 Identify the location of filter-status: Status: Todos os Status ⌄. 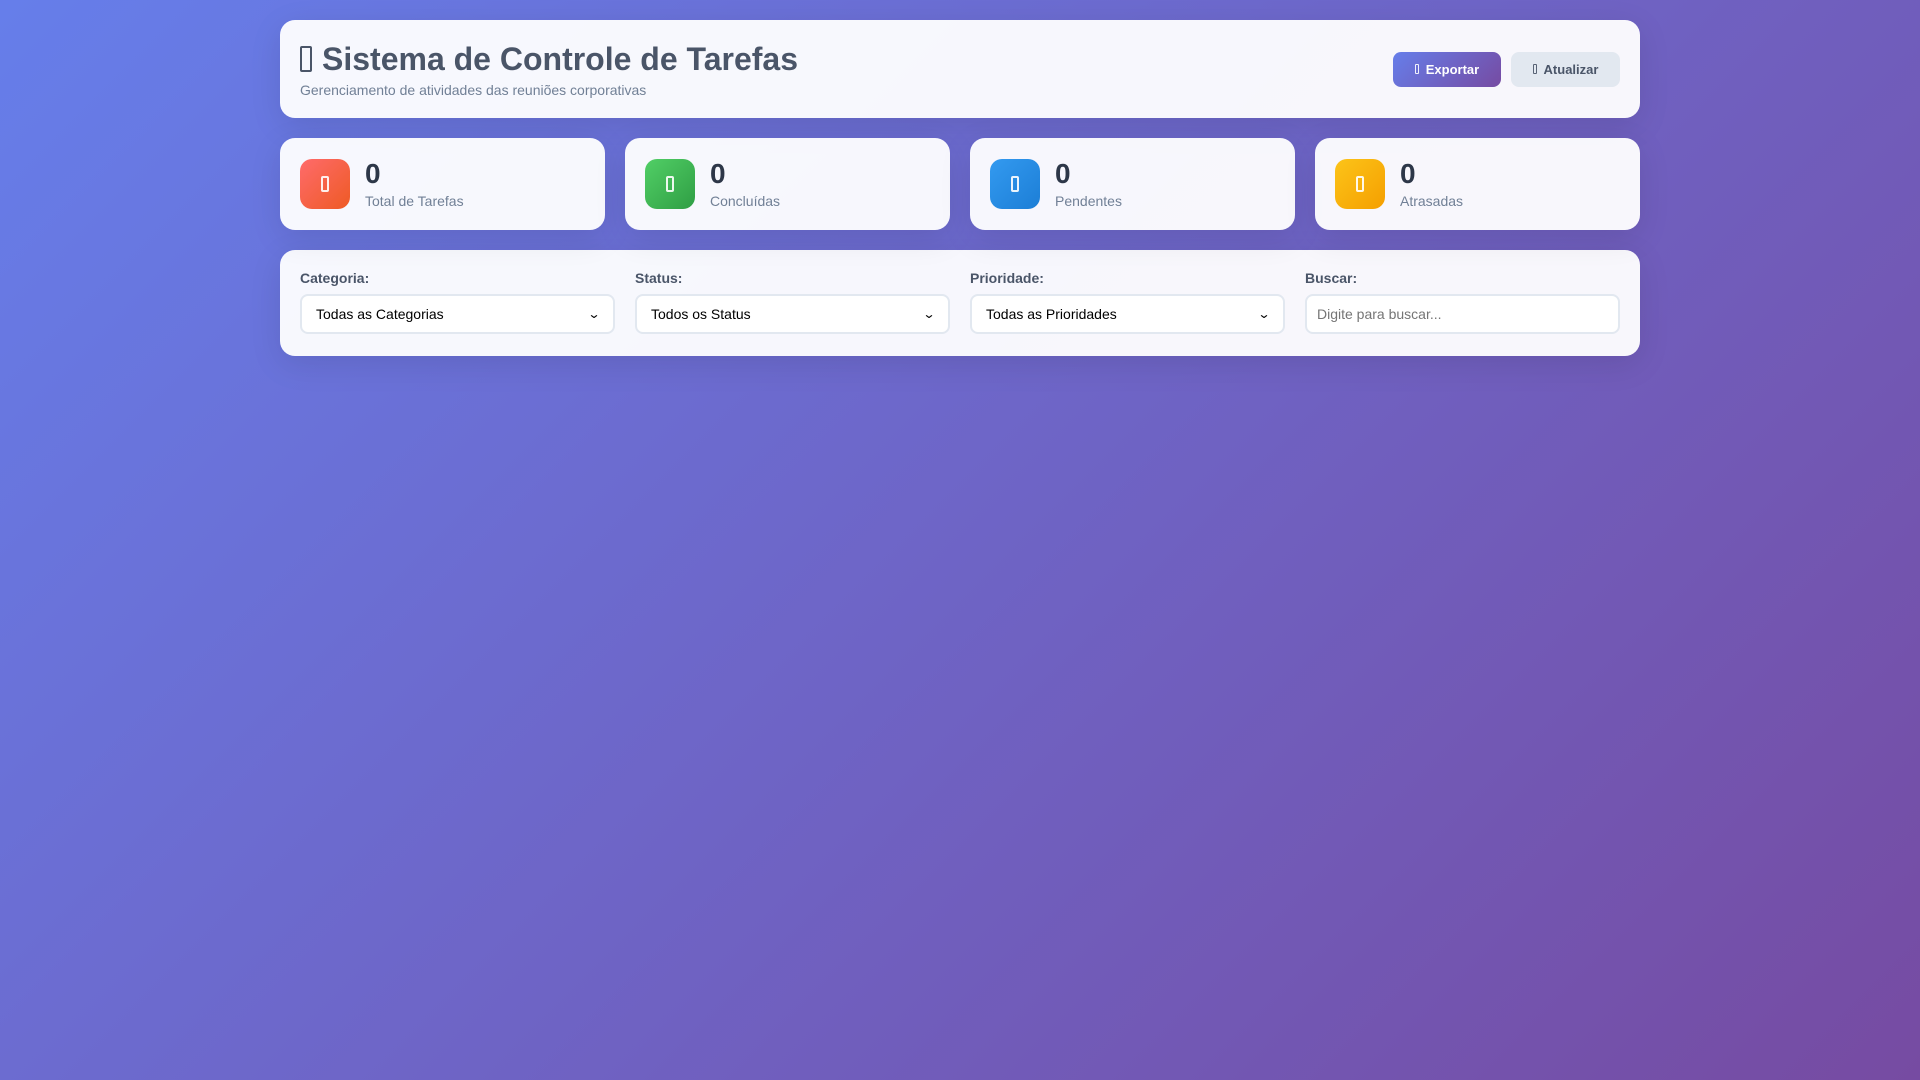
(792, 303).